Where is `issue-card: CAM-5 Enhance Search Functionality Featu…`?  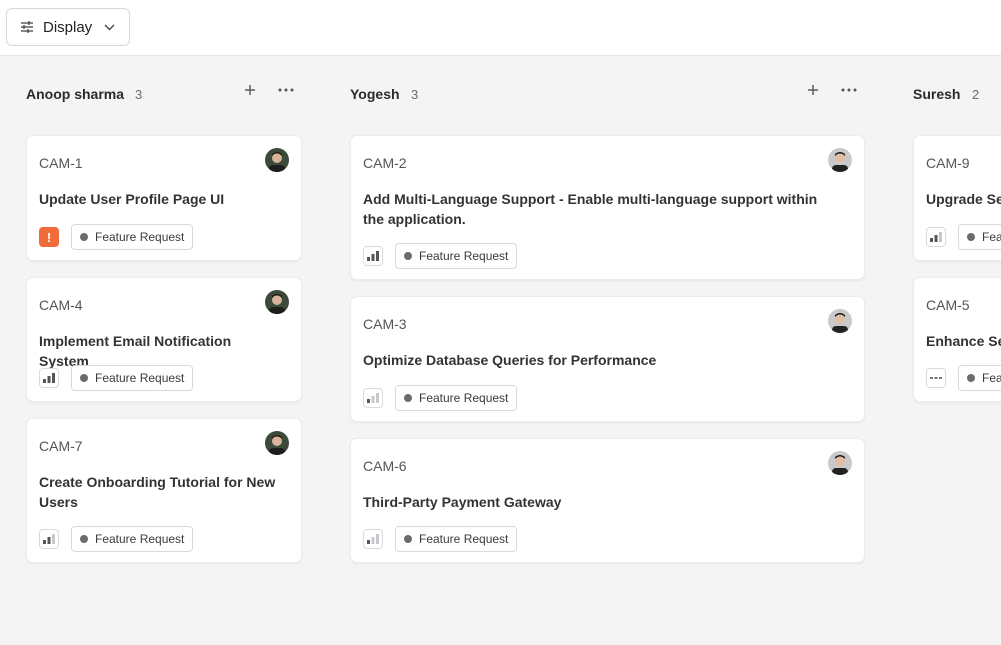 issue-card: CAM-5 Enhance Search Functionality Featu… is located at coordinates (957, 339).